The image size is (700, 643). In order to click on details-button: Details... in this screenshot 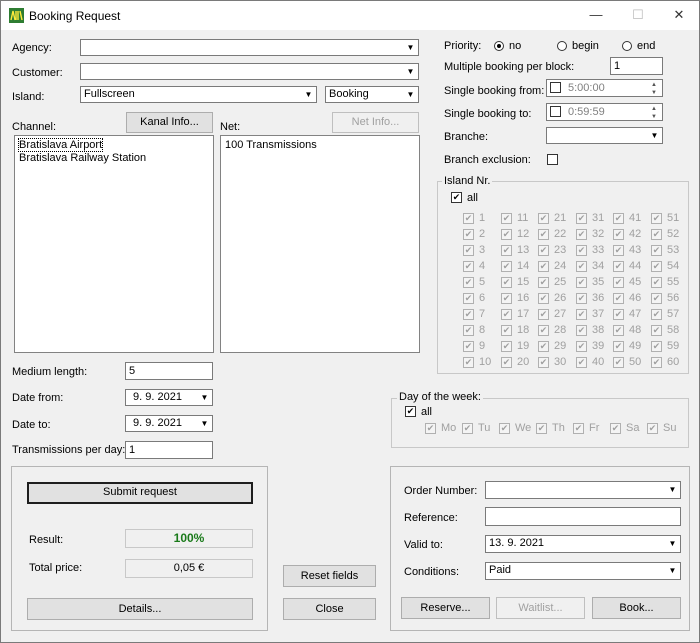, I will do `click(140, 609)`.